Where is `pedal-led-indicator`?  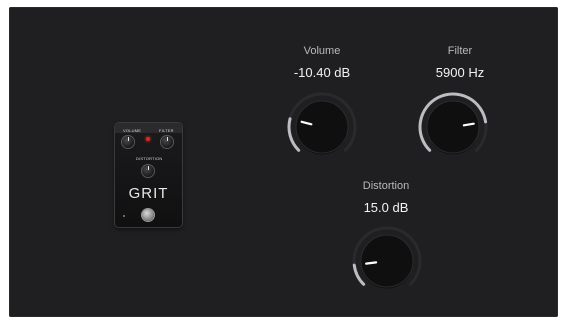 pedal-led-indicator is located at coordinates (148, 139).